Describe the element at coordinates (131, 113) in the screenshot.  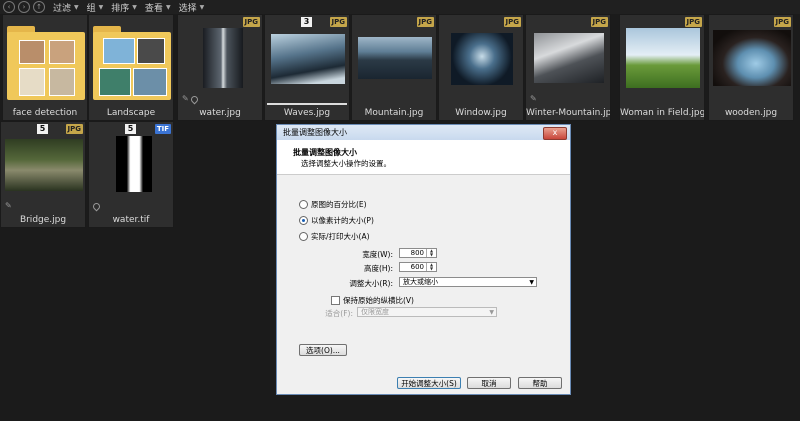
I see `item-caption: Landscape` at that location.